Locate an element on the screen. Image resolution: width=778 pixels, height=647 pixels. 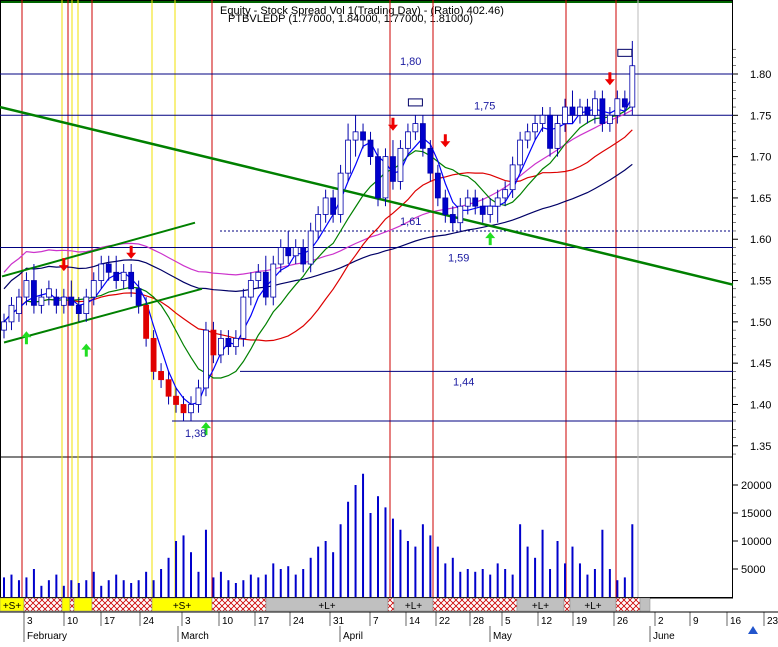
price-tick-label: 1.50 is located at coordinates (760, 323).